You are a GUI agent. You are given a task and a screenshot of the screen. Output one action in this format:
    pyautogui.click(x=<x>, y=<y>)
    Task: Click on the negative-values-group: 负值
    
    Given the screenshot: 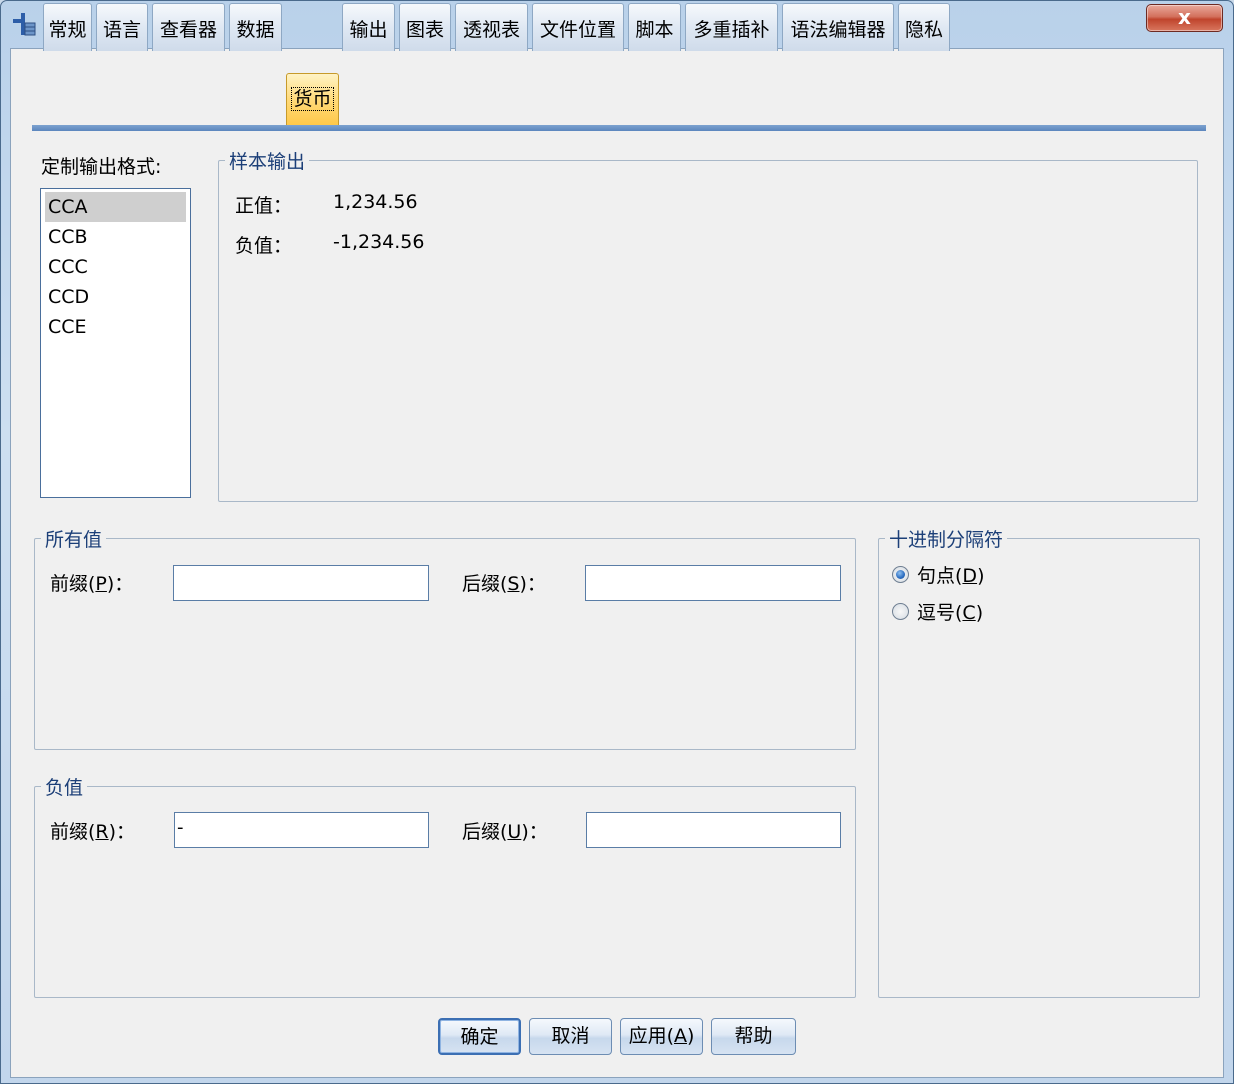 What is the action you would take?
    pyautogui.click(x=445, y=885)
    